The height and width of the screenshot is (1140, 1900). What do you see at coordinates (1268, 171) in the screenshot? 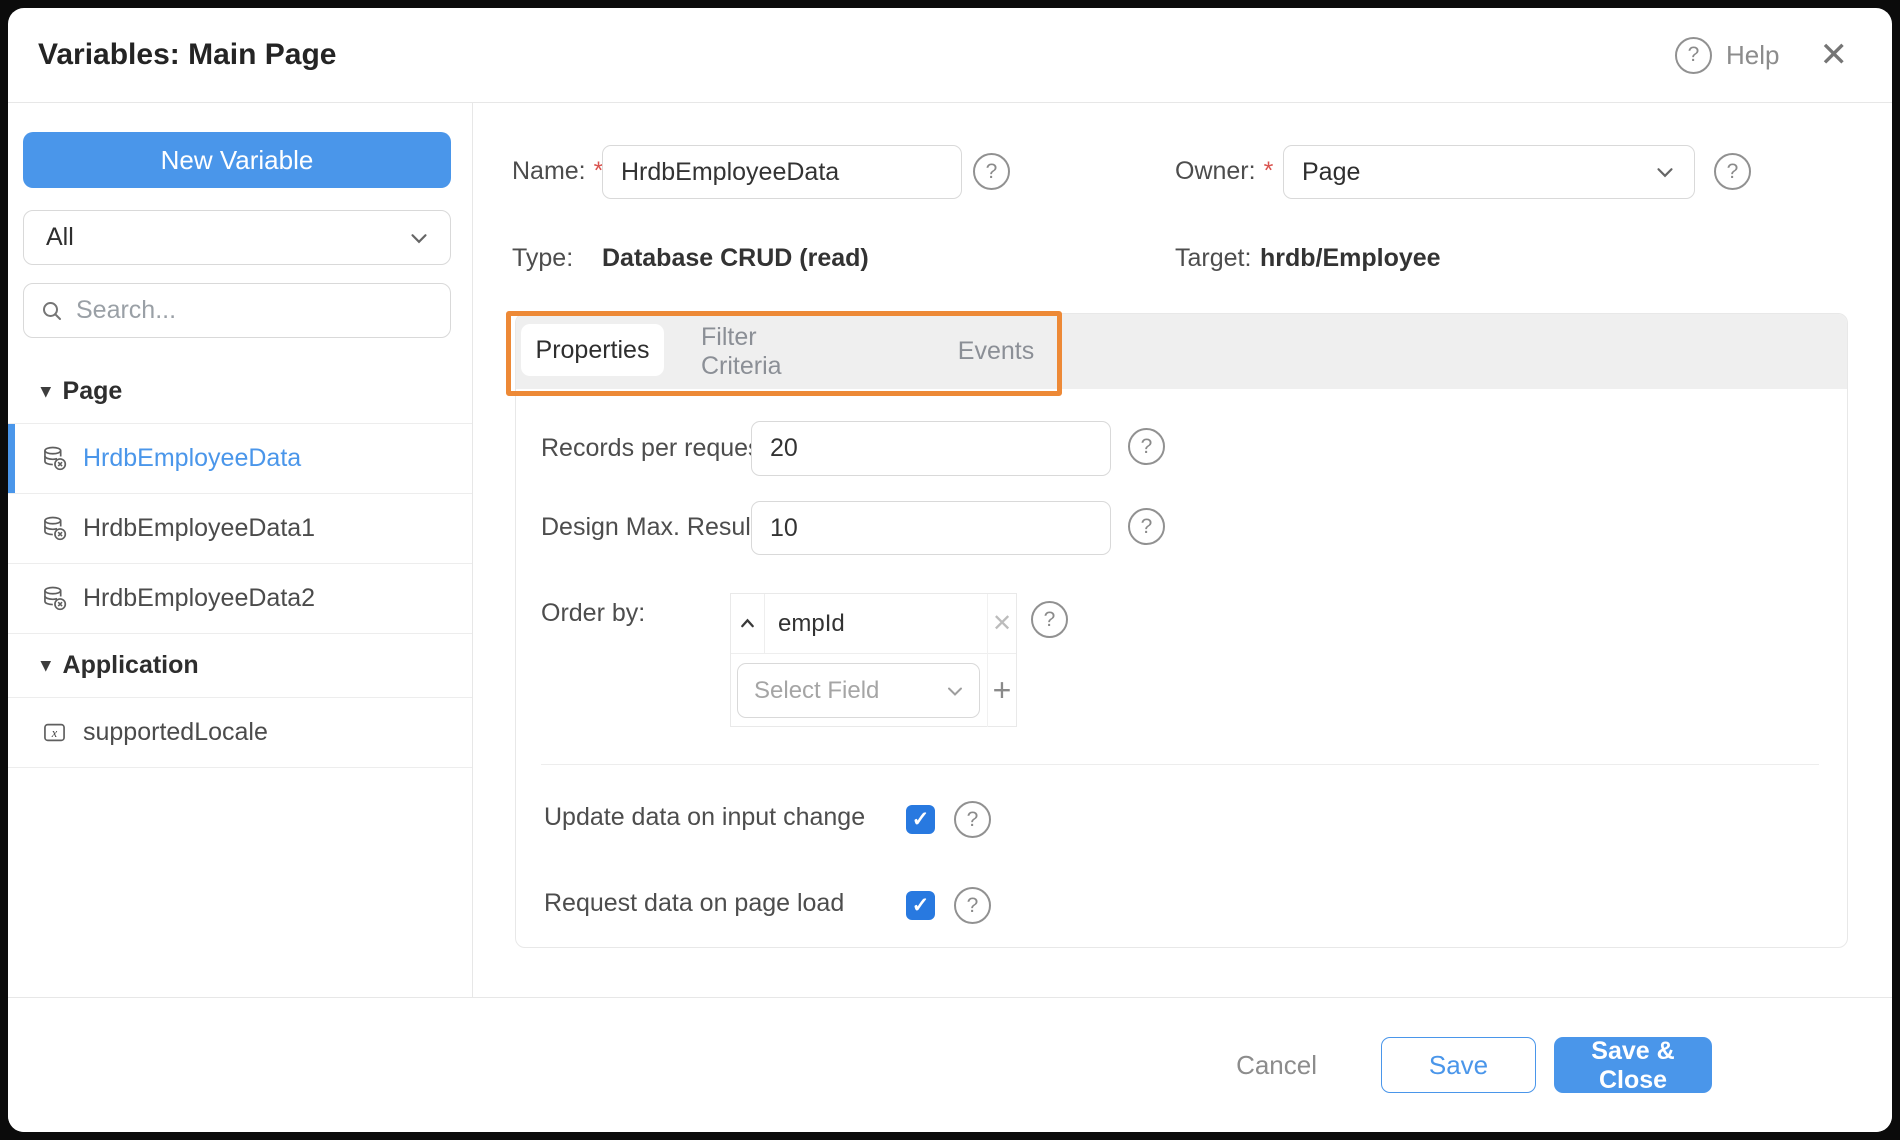
I see `required-asterisk: *` at bounding box center [1268, 171].